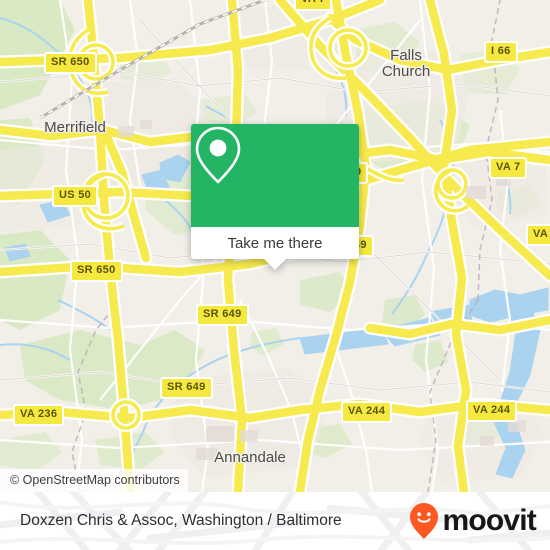  I want to click on place-label-merrifield: Merrifield, so click(75, 127).